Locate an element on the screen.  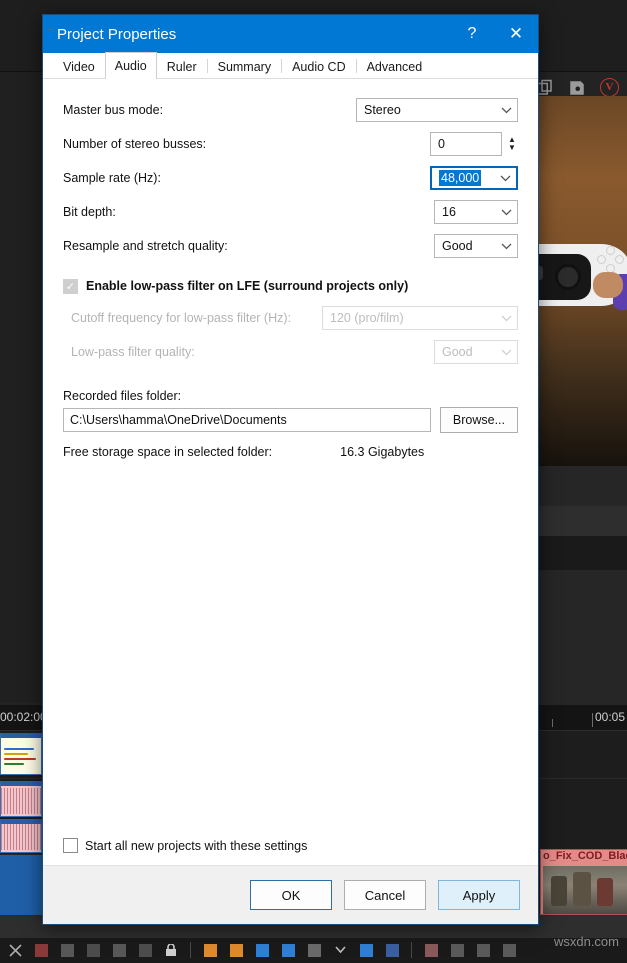
row-sample-rate: Sample rate (Hz): 48,000 is located at coordinates (290, 178).